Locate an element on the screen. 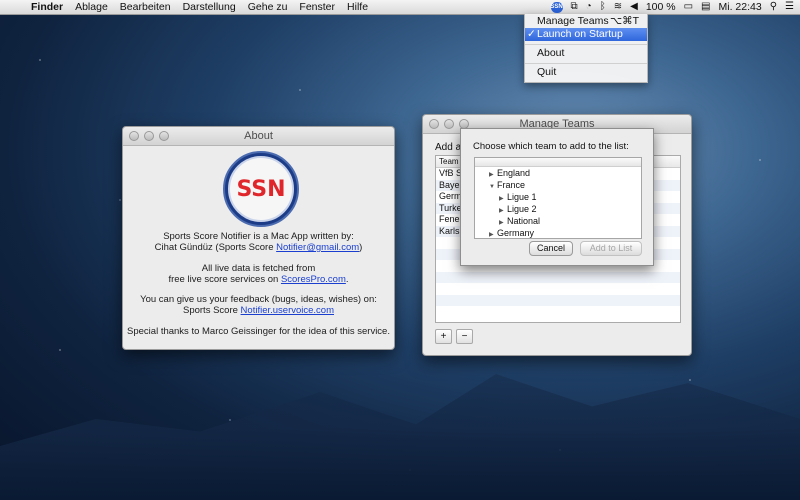 The image size is (800, 500). spotlight-icon: ⚲ is located at coordinates (773, 7).